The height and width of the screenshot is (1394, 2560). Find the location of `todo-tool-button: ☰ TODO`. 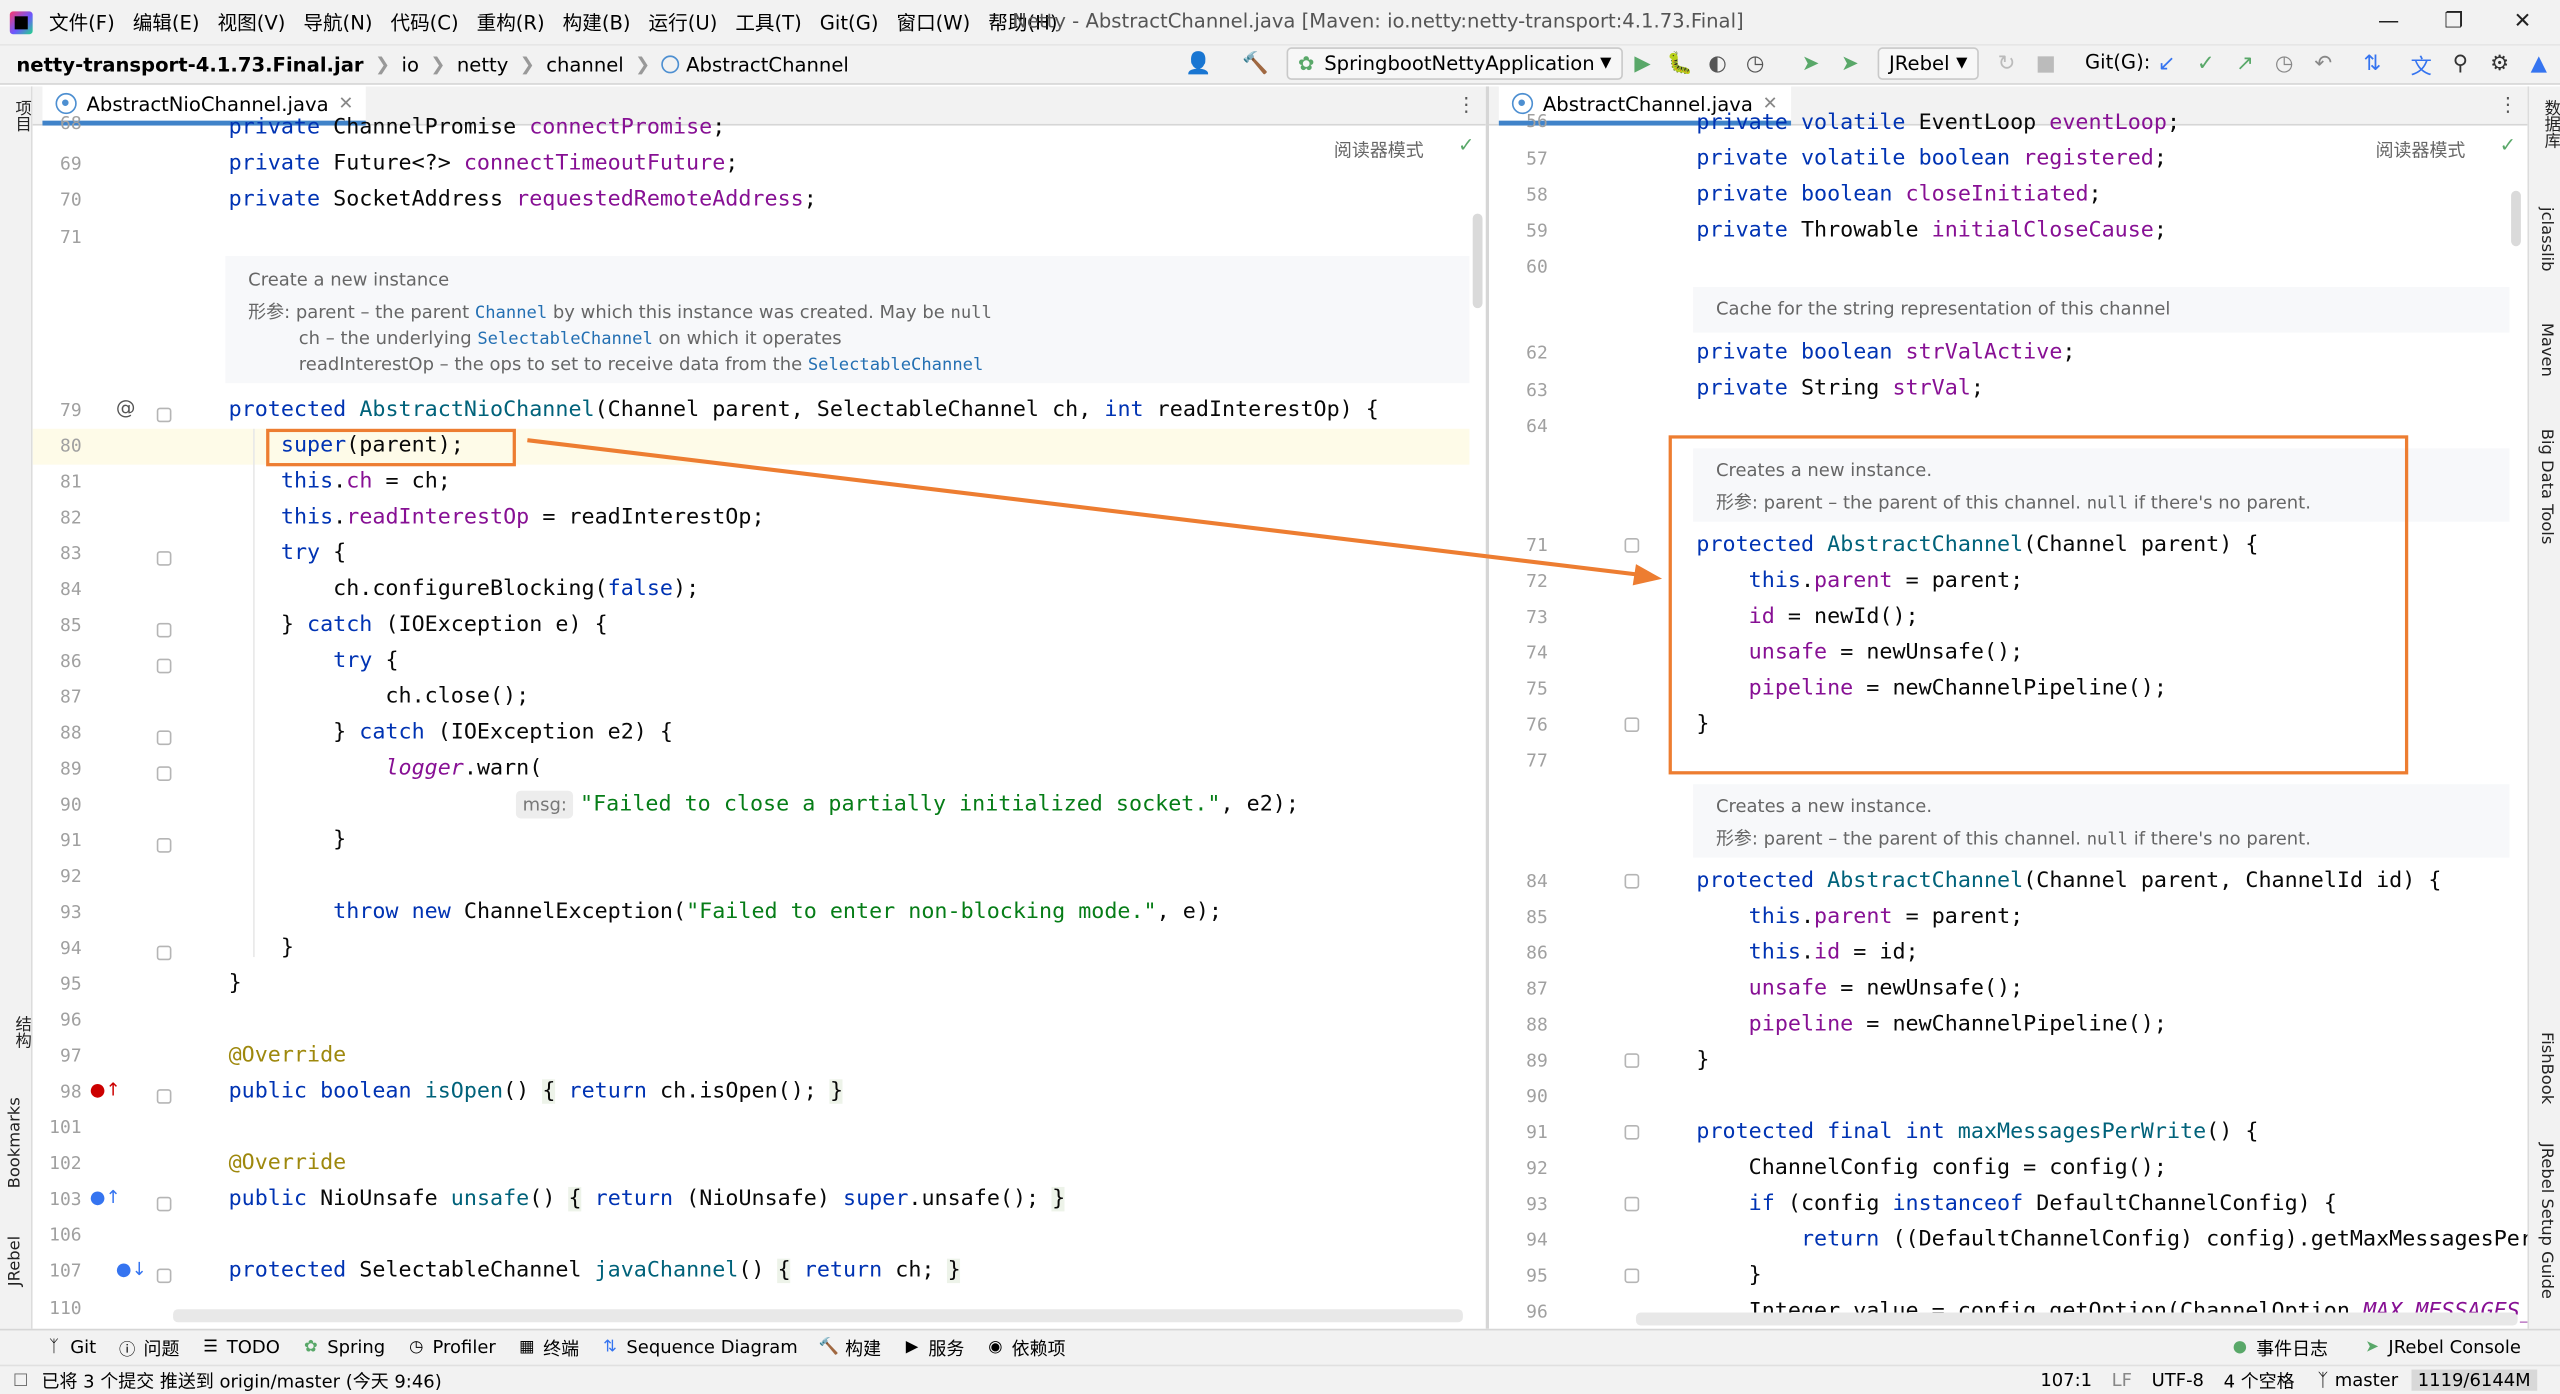

todo-tool-button: ☰ TODO is located at coordinates (241, 1347).